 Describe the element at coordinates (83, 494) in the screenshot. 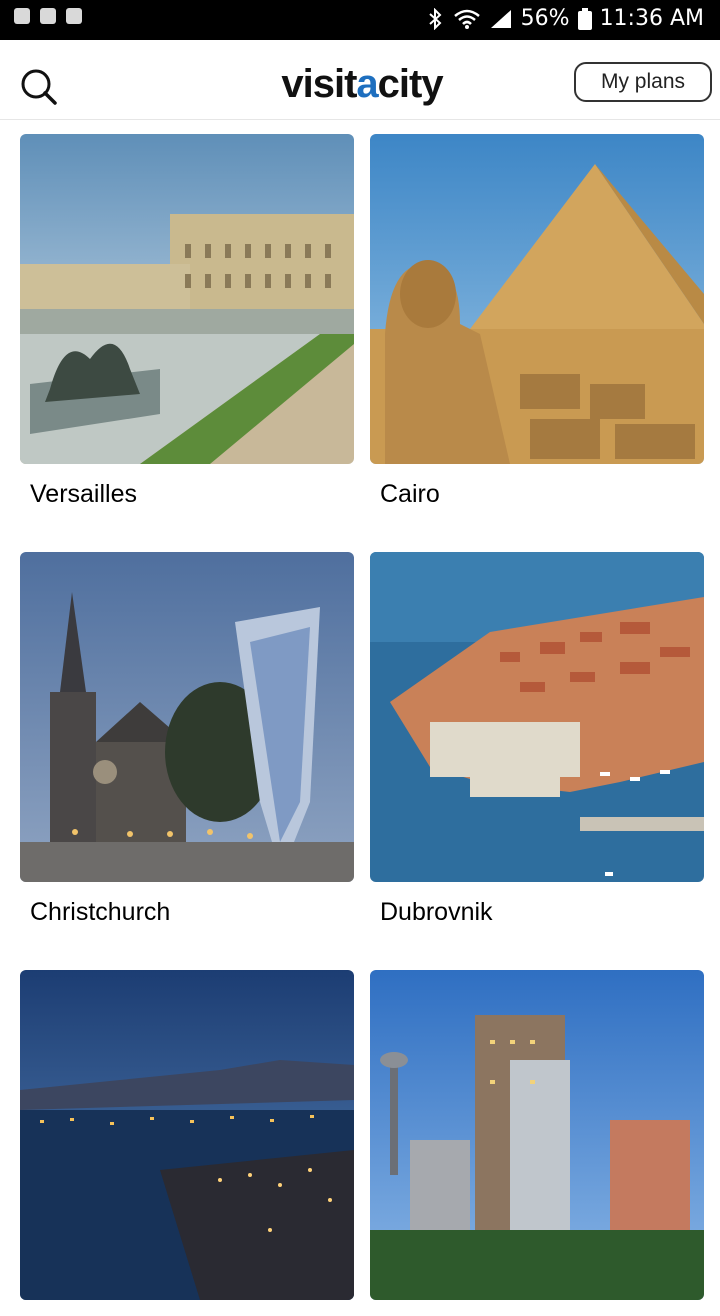

I see `destination-name: Versailles` at that location.